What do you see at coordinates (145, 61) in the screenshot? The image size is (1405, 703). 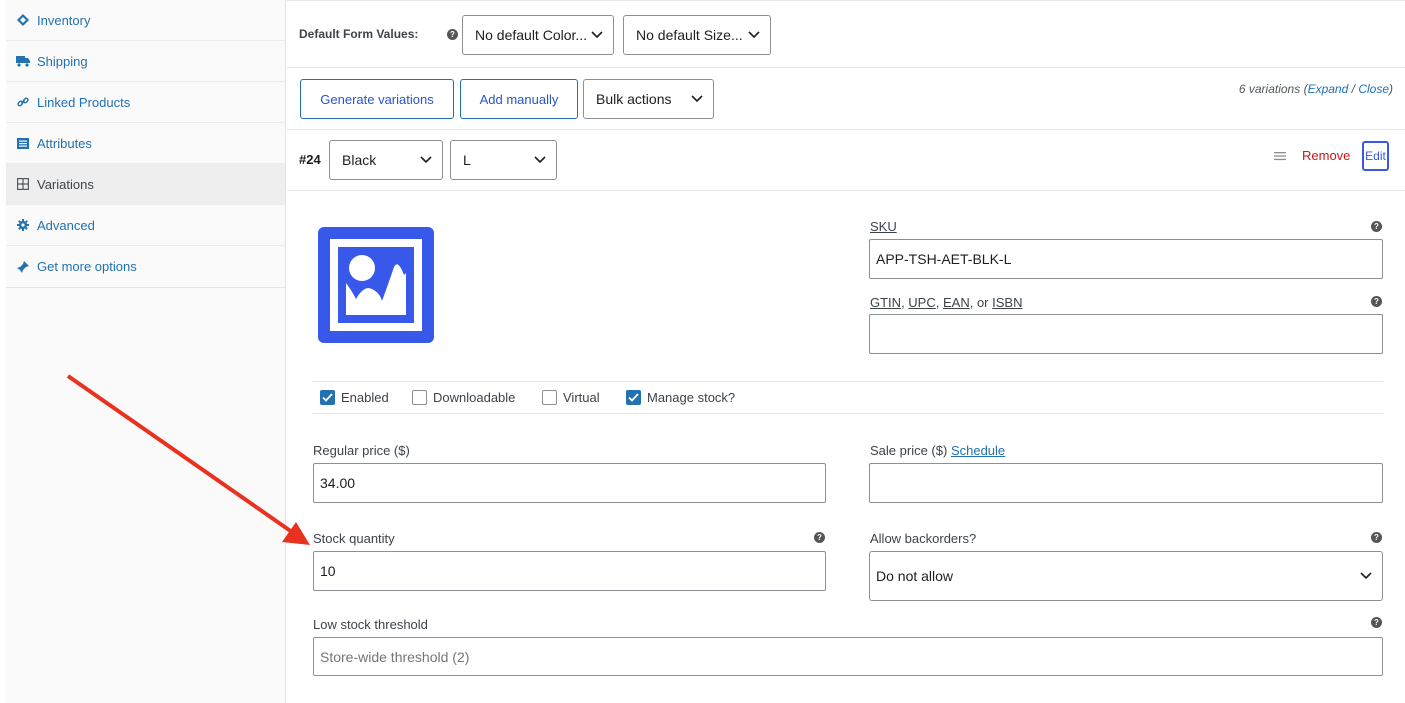 I see `sidebar-item-shipping: Shipping` at bounding box center [145, 61].